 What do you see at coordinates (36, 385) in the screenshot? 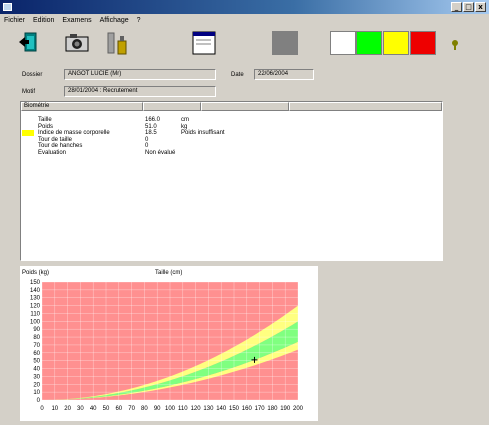
I see `chart-y-tick-label: 20` at bounding box center [36, 385].